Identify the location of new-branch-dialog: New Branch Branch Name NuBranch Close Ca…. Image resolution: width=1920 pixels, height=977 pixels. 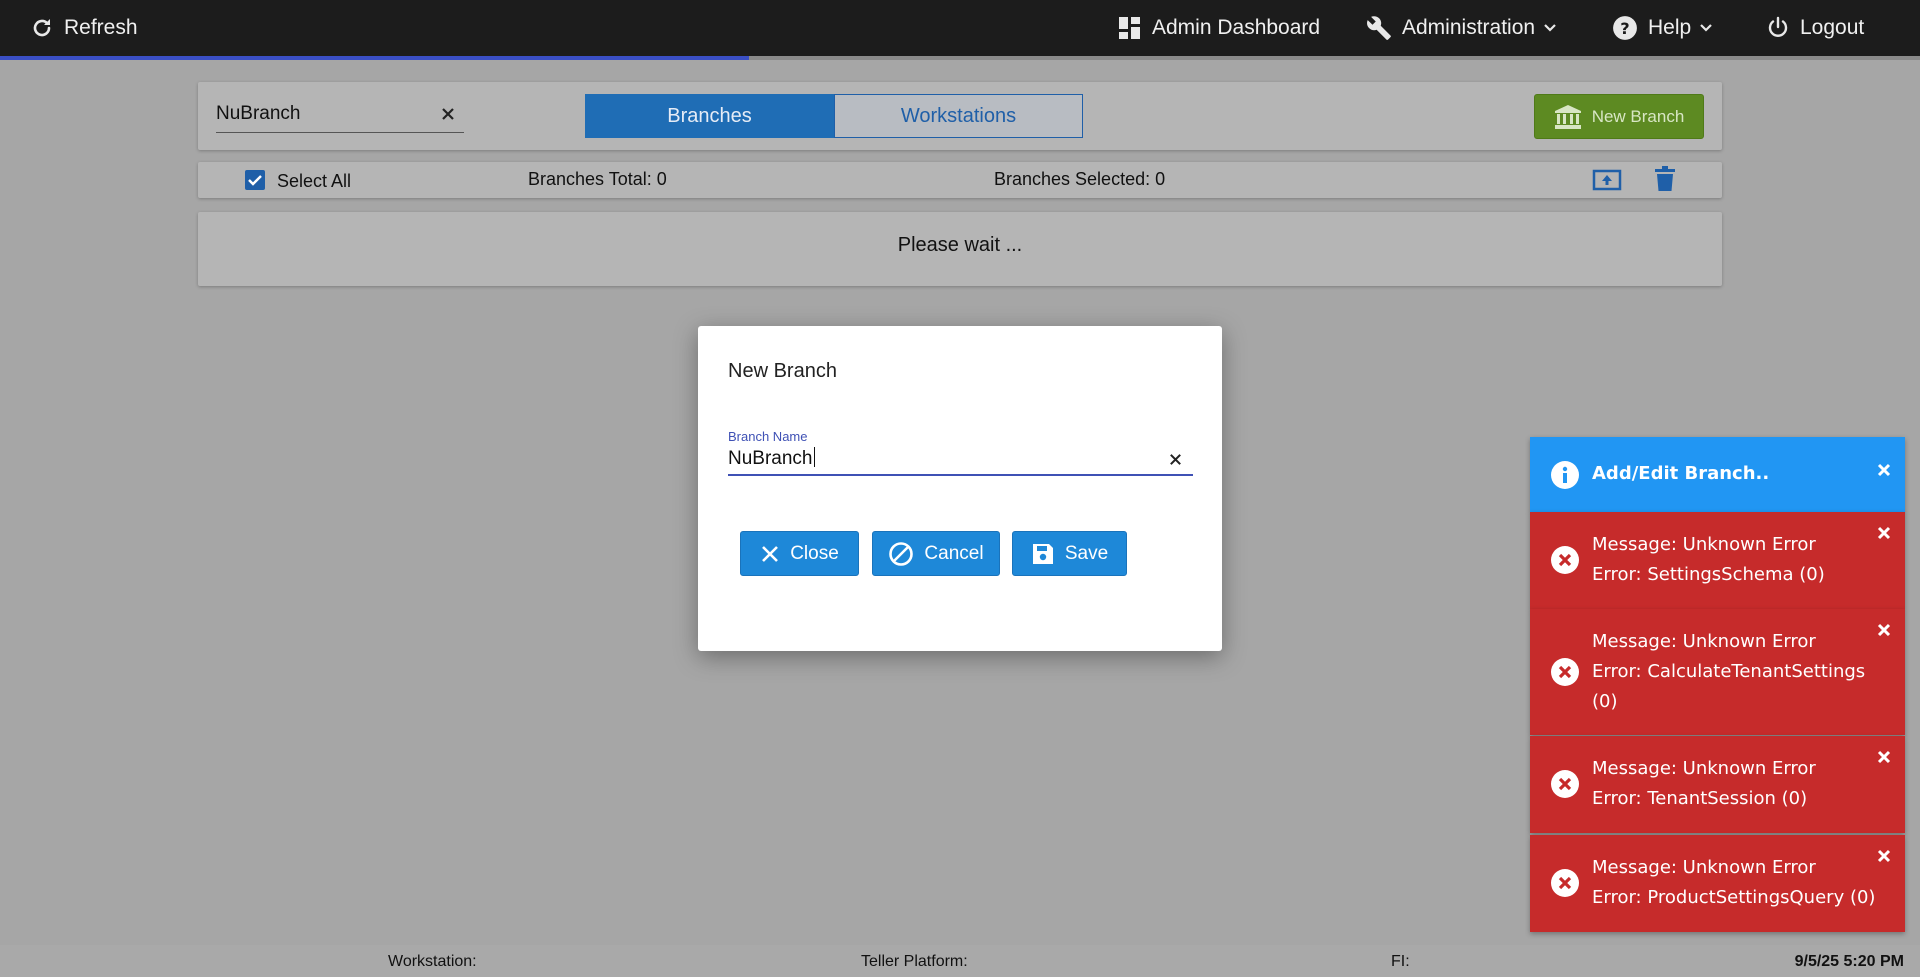
(960, 488).